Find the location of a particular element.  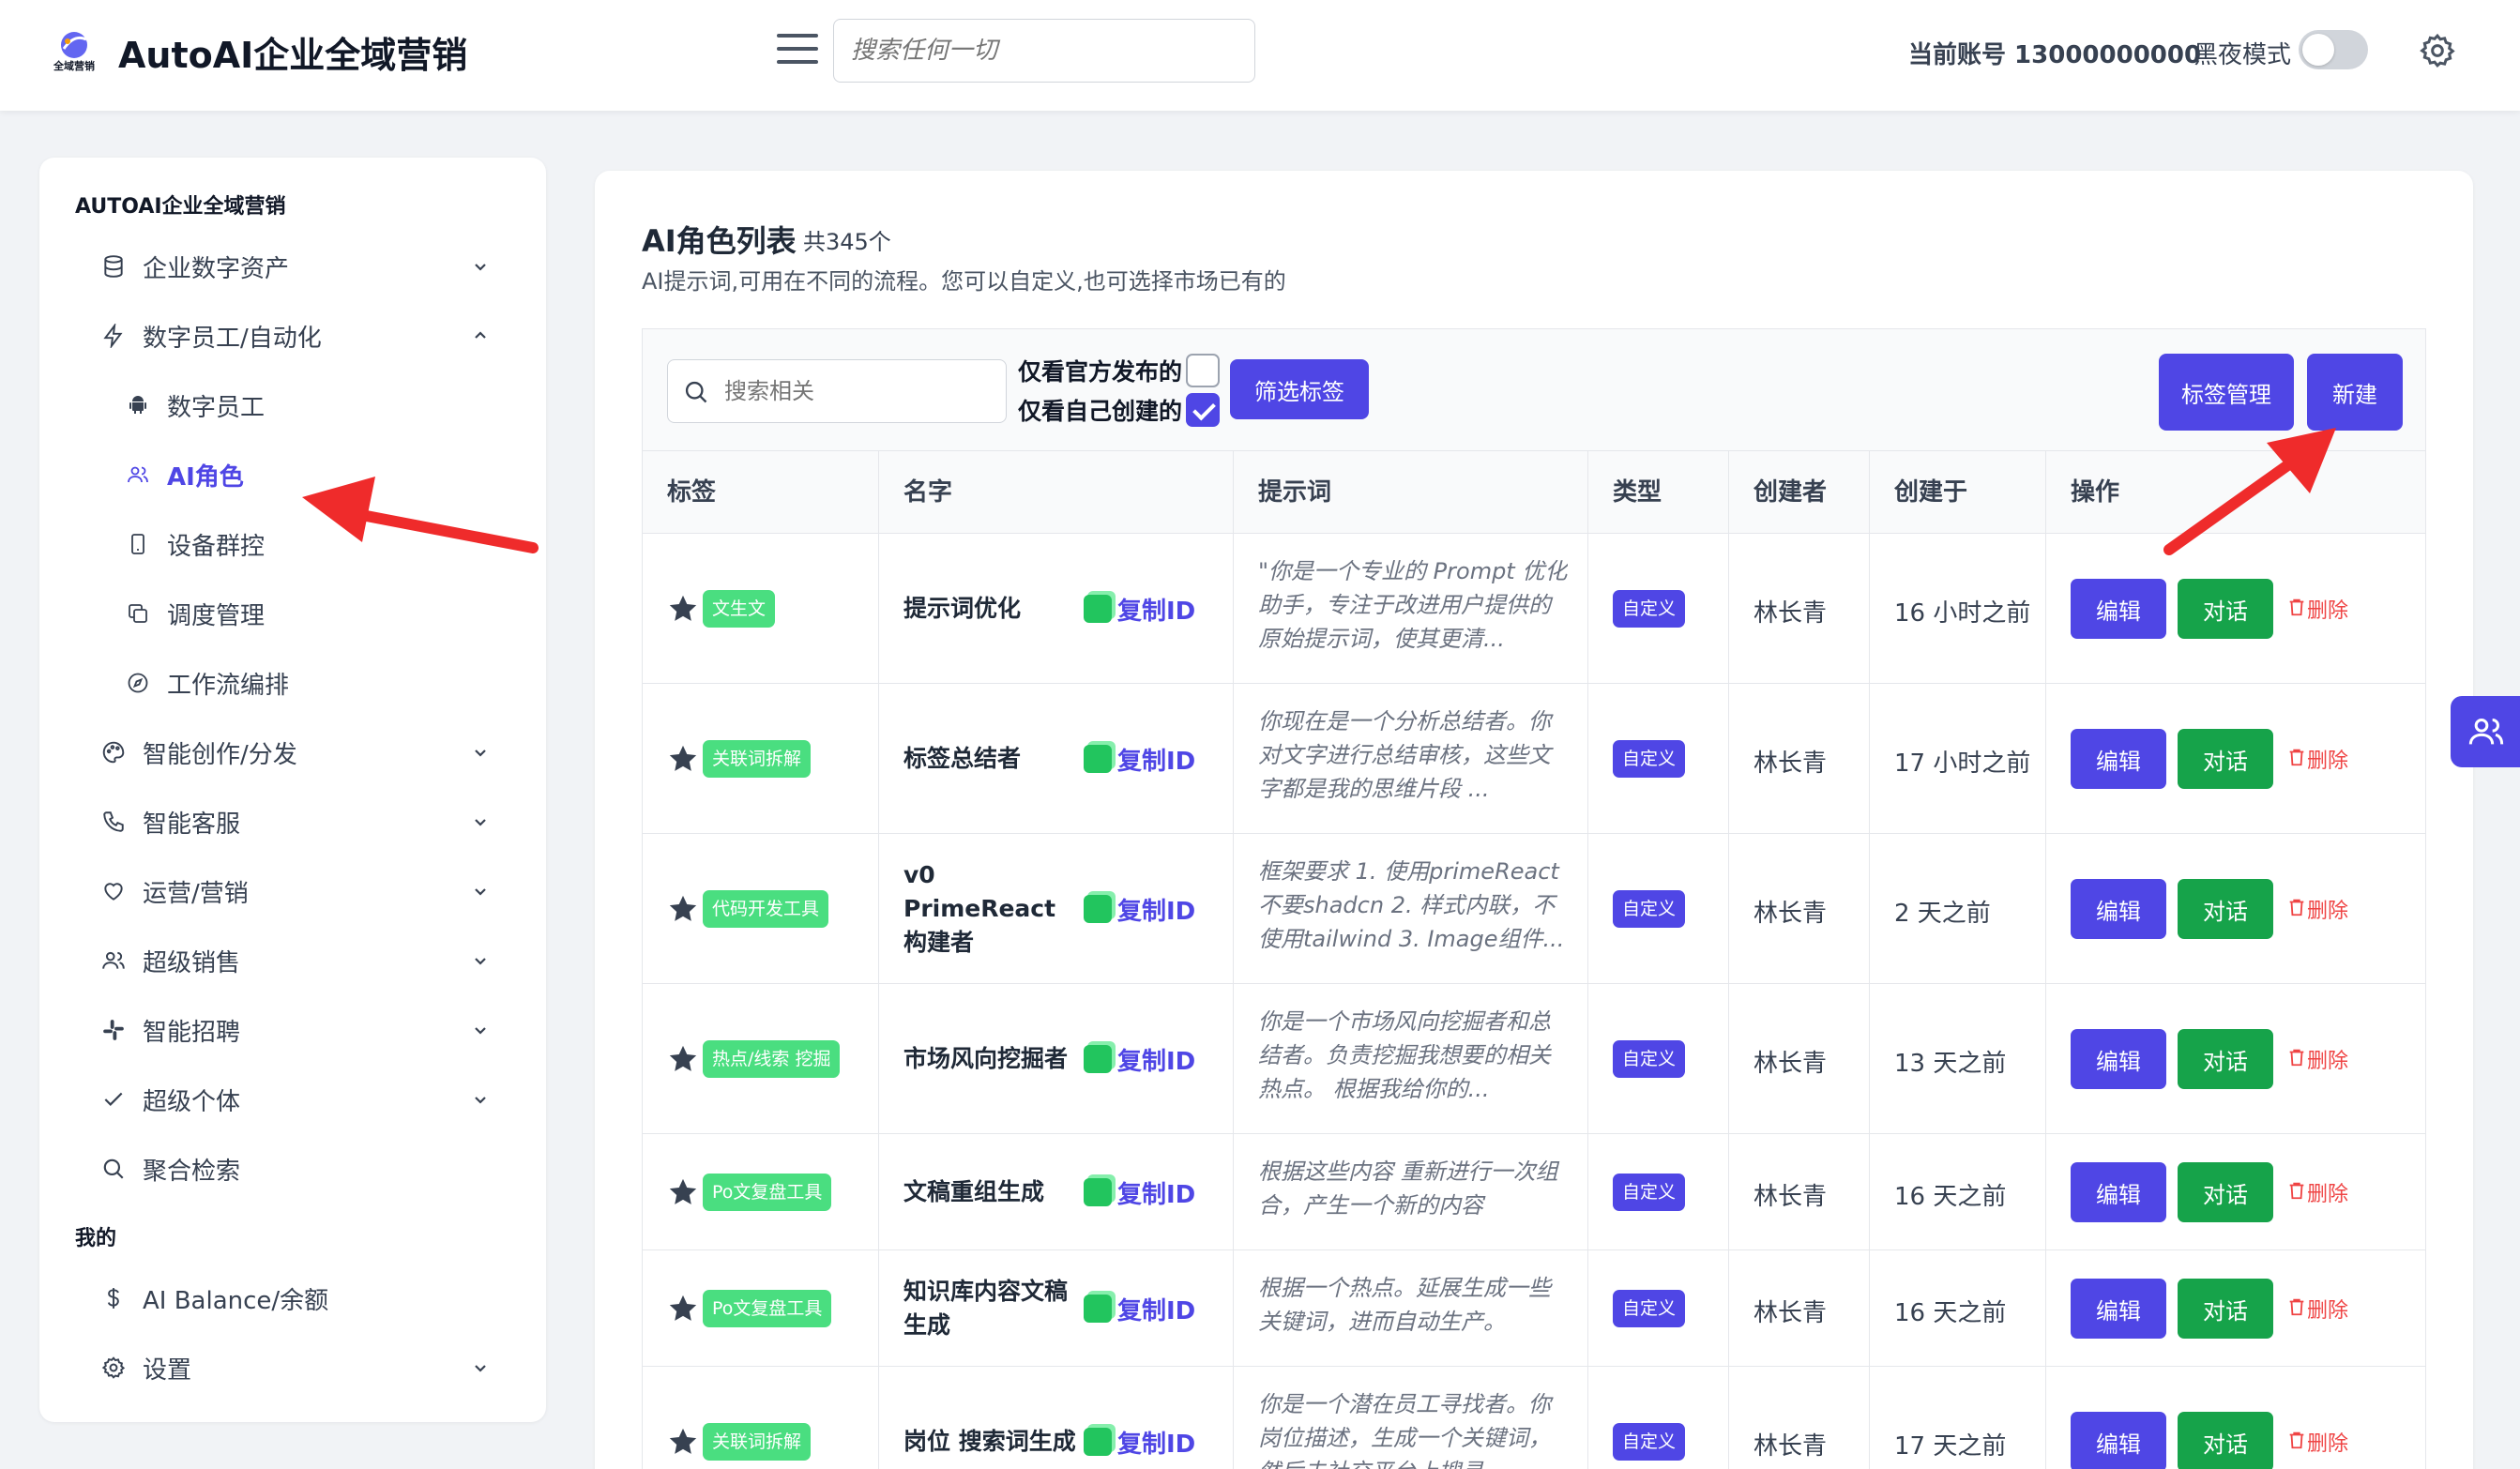

dark-mode-toggle is located at coordinates (2333, 49).